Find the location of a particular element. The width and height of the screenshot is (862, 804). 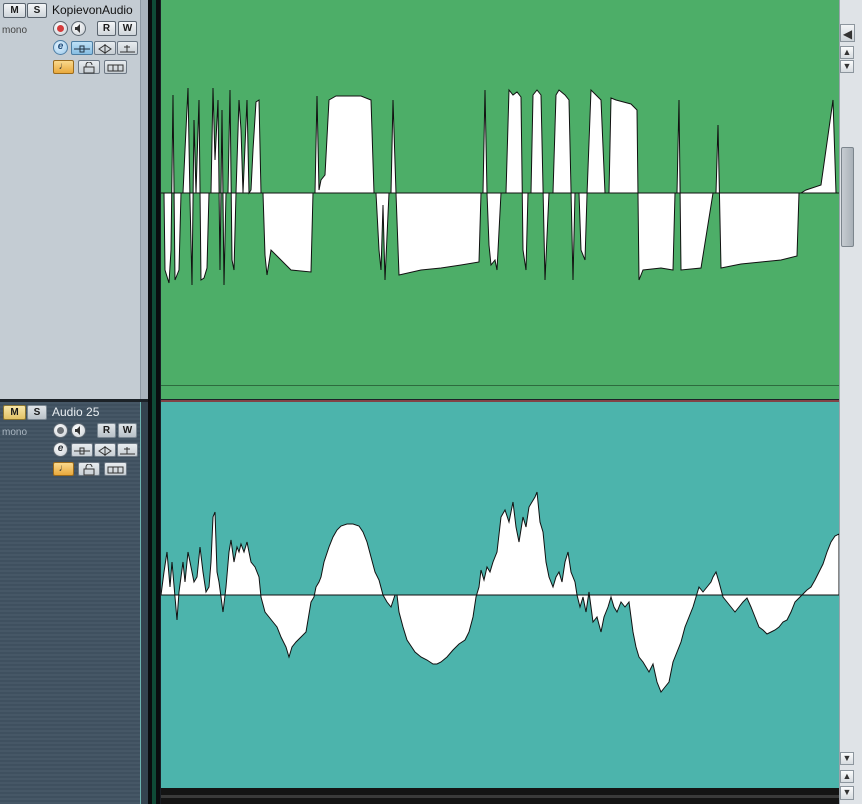

vertical-scrollbar is located at coordinates (850, 402).